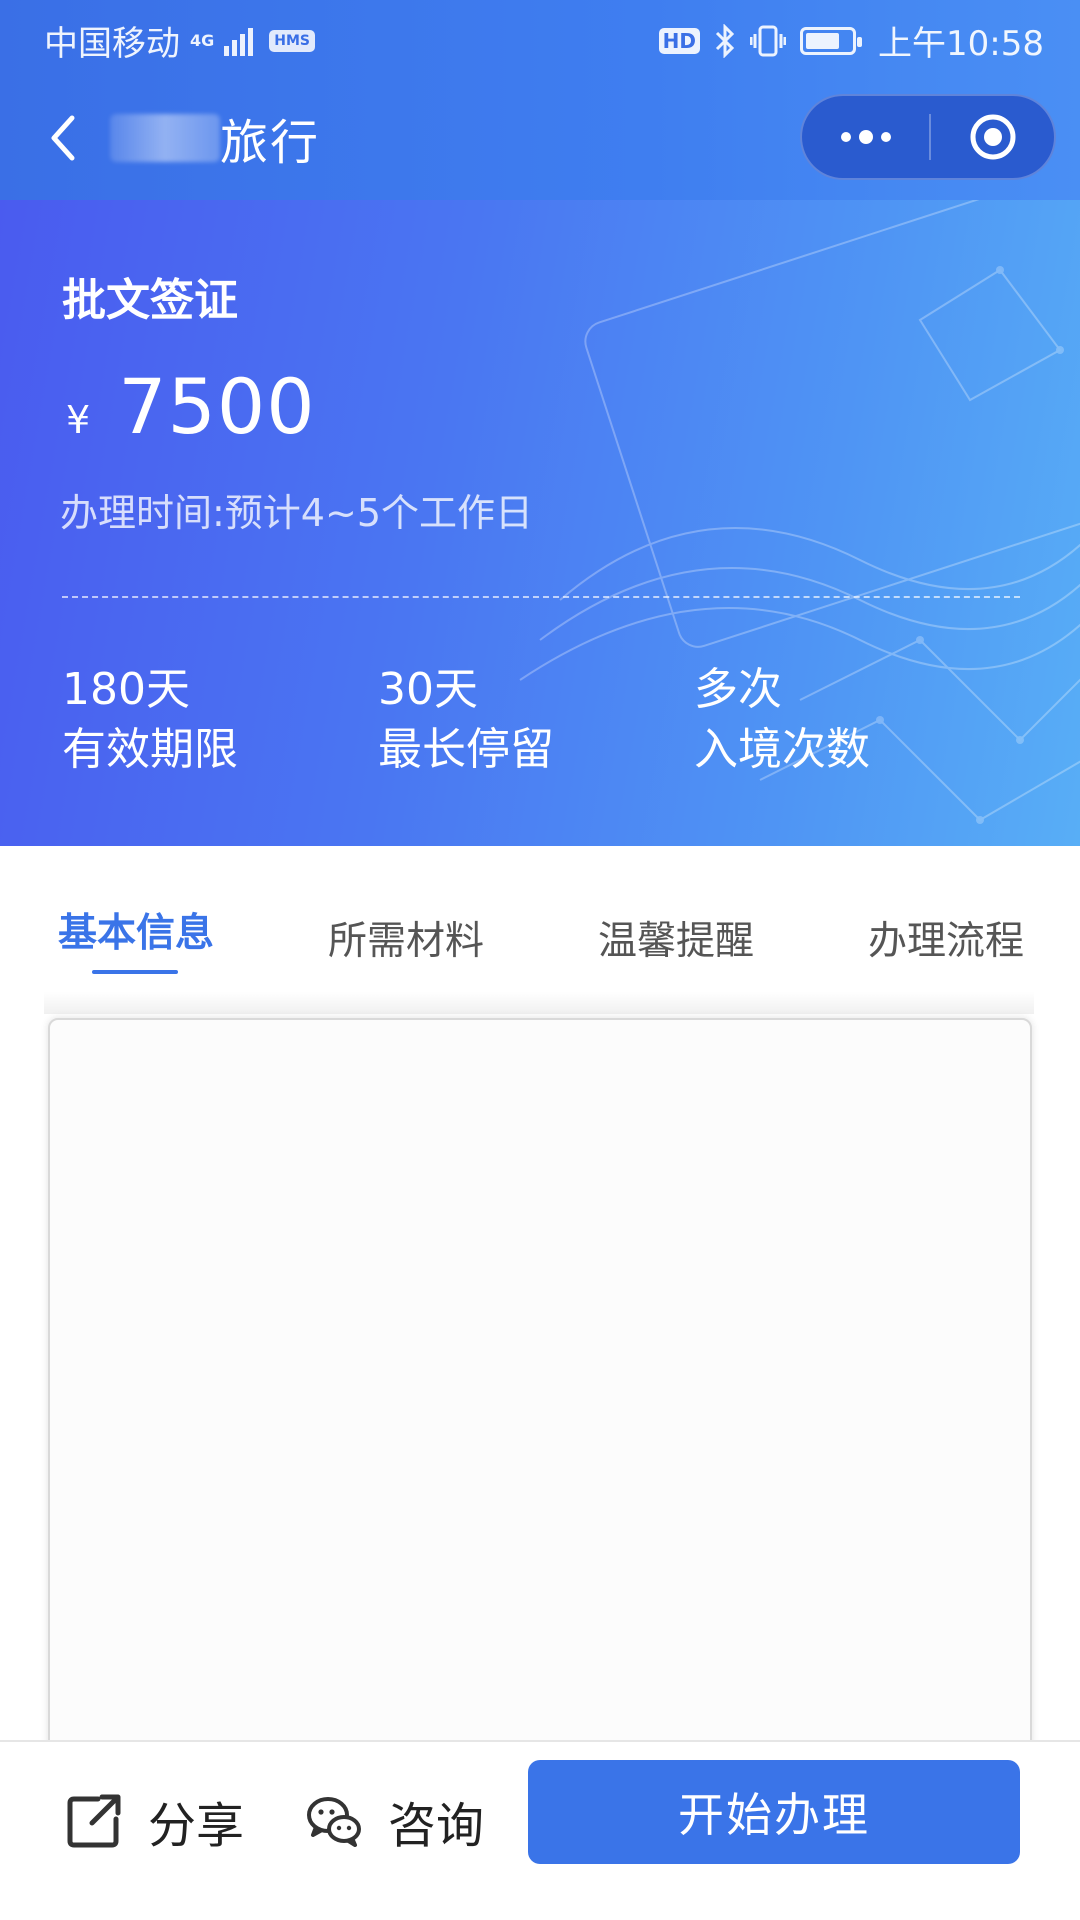 This screenshot has width=1080, height=1920. I want to click on start-application-button: 开始办理, so click(774, 1812).